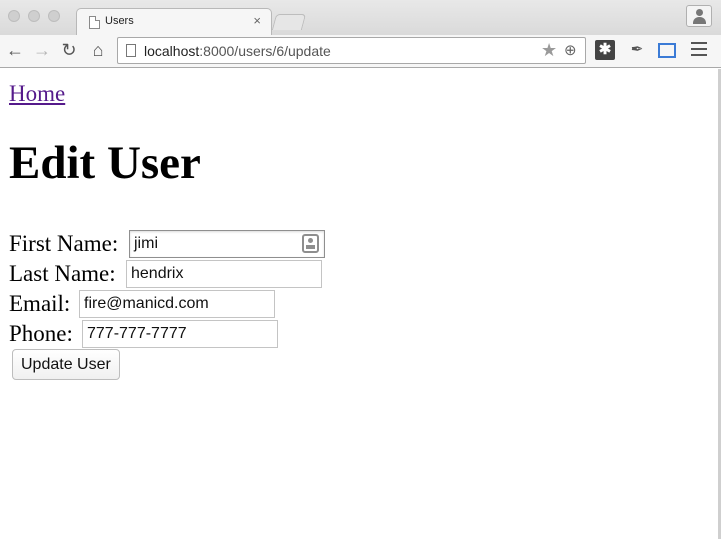 Image resolution: width=721 pixels, height=539 pixels. I want to click on extension-icon: ✱, so click(605, 50).